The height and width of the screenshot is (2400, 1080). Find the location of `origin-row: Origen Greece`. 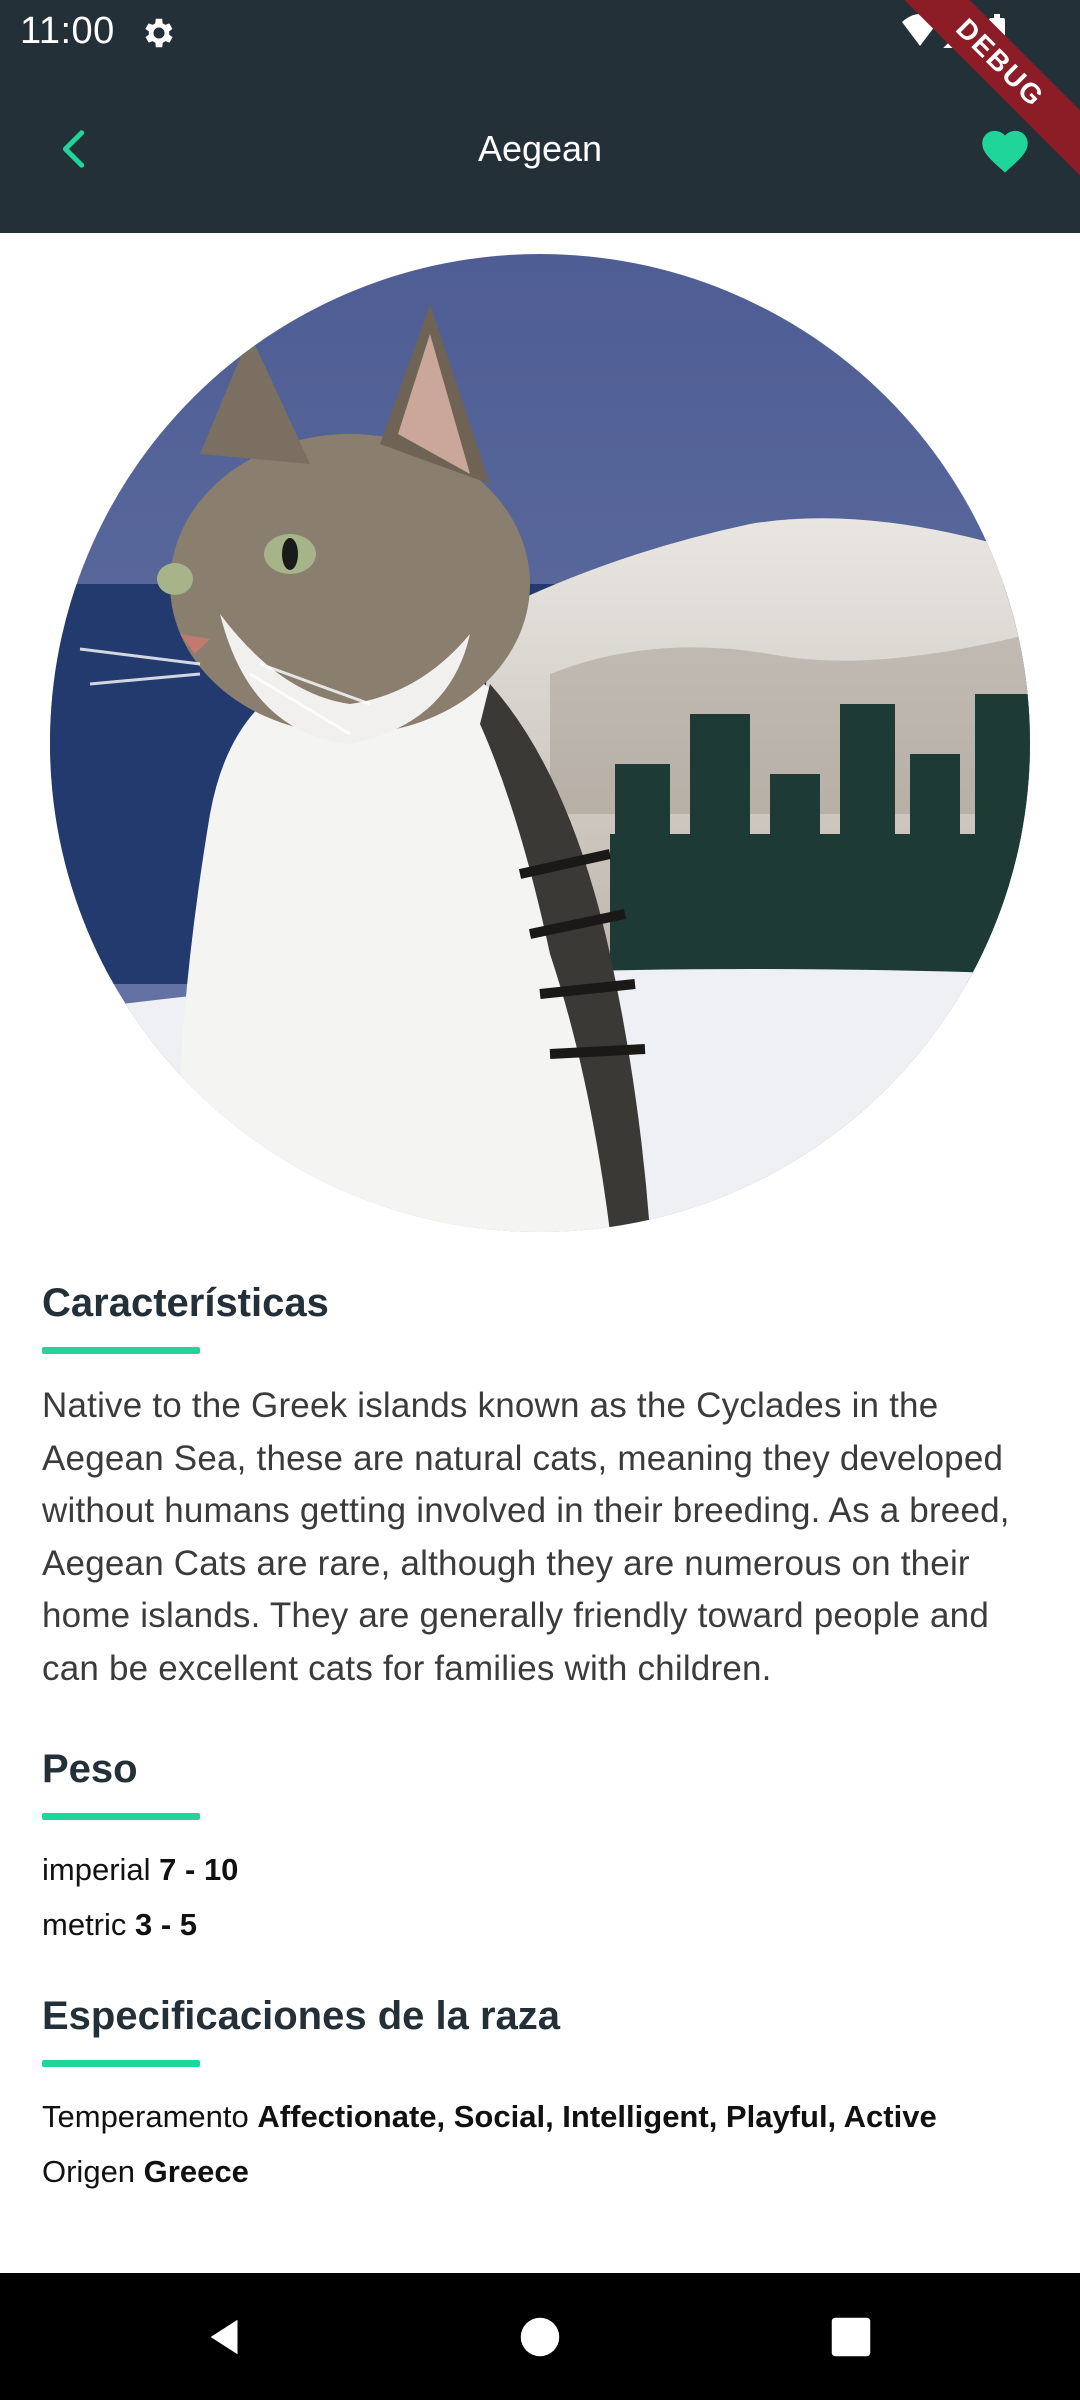

origin-row: Origen Greece is located at coordinates (542, 2171).